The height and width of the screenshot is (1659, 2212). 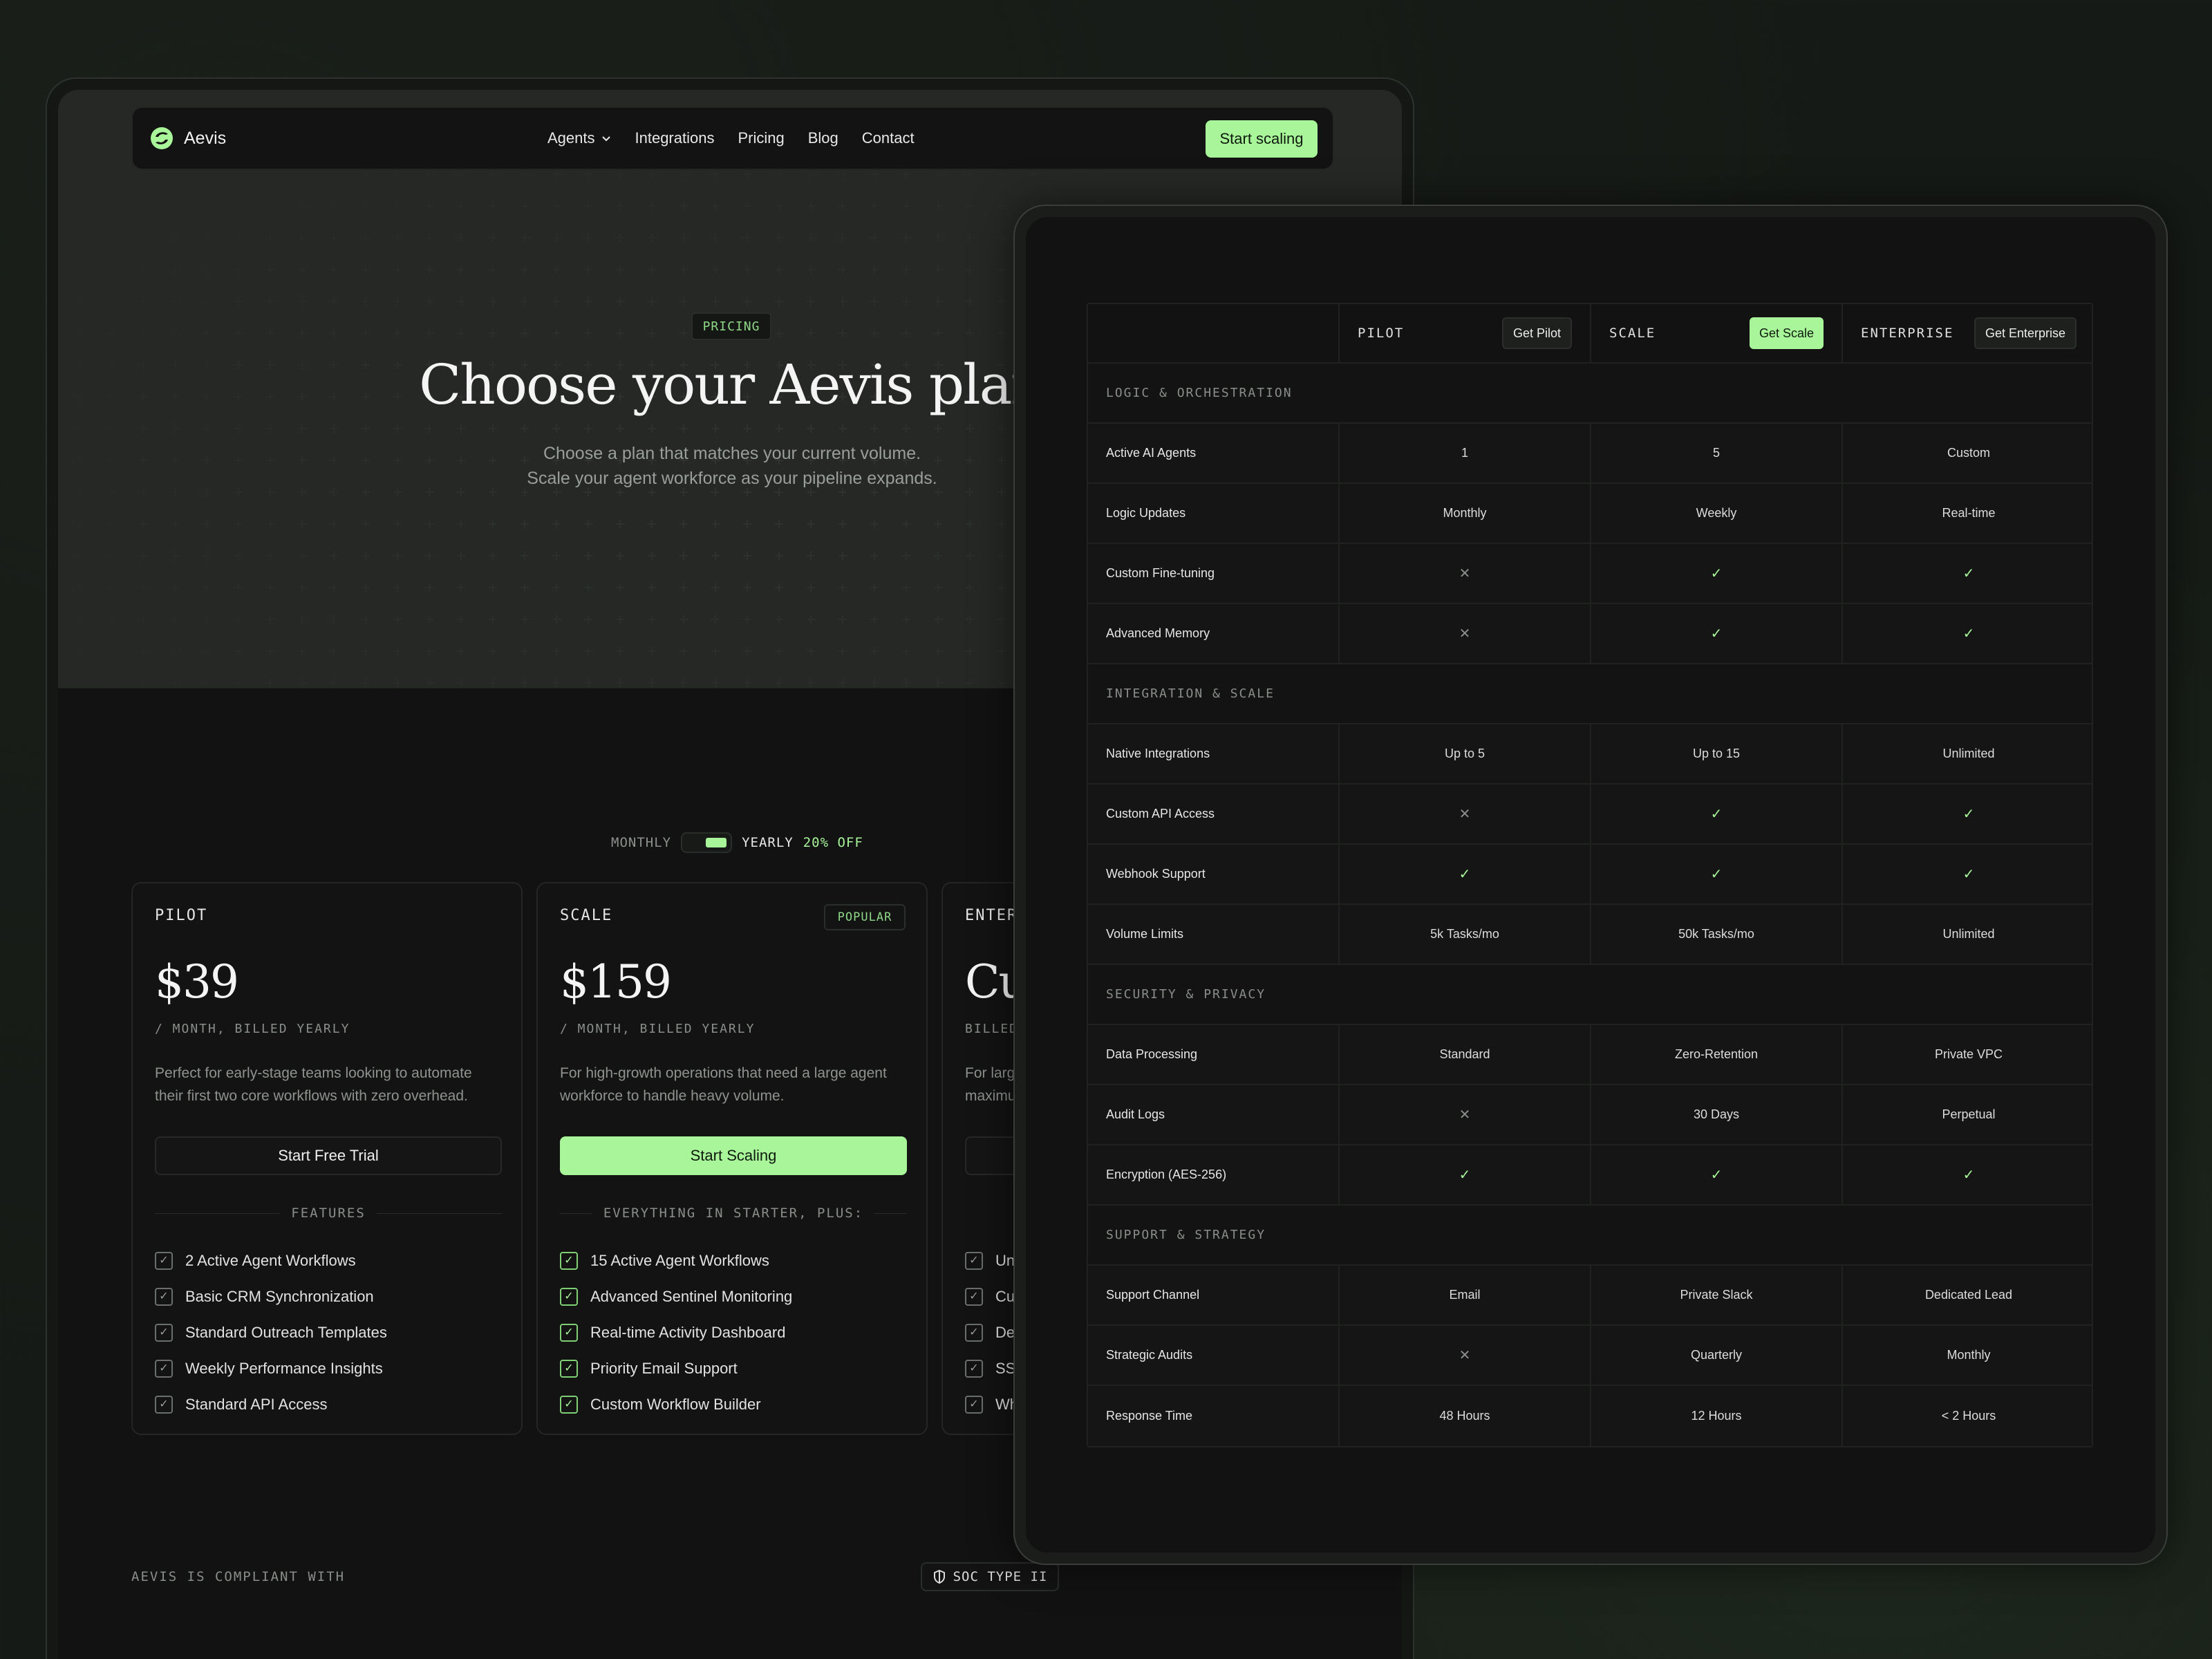 What do you see at coordinates (707, 842) in the screenshot?
I see `billing-switch` at bounding box center [707, 842].